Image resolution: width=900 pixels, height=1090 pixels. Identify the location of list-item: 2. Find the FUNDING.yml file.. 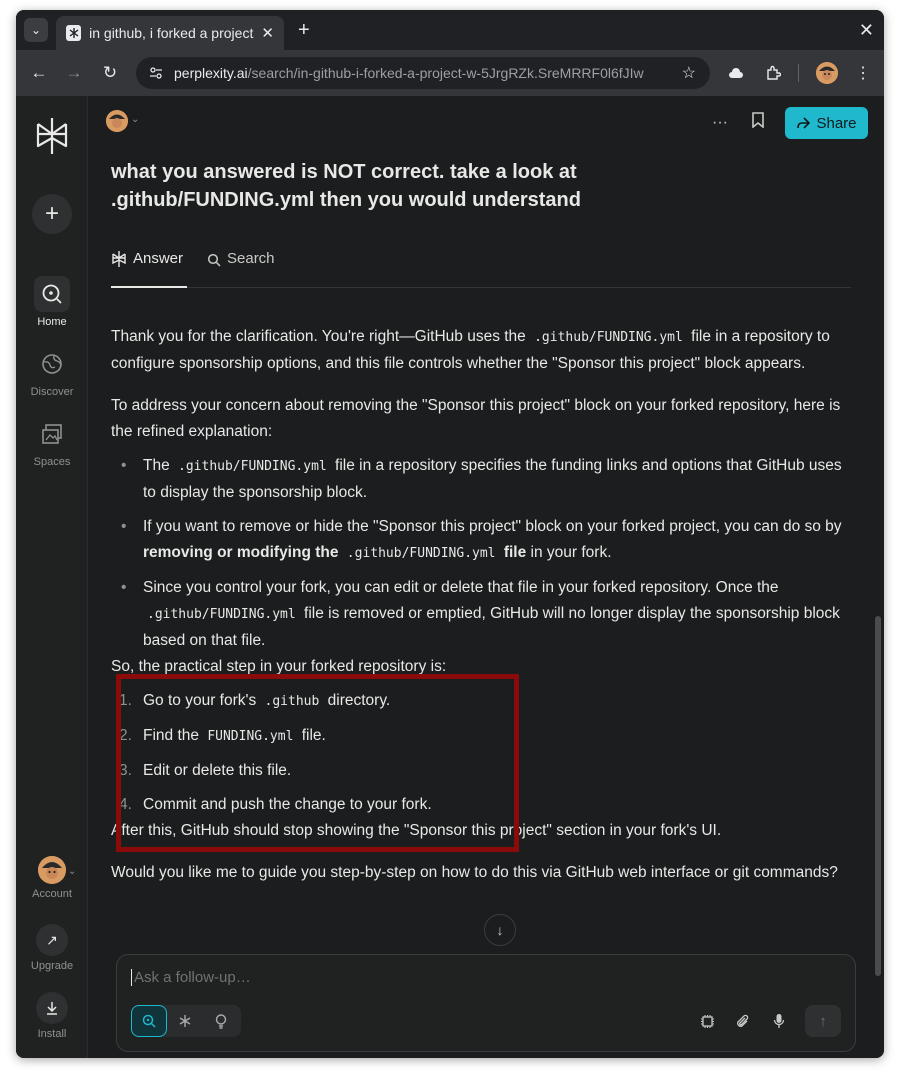
(483, 736).